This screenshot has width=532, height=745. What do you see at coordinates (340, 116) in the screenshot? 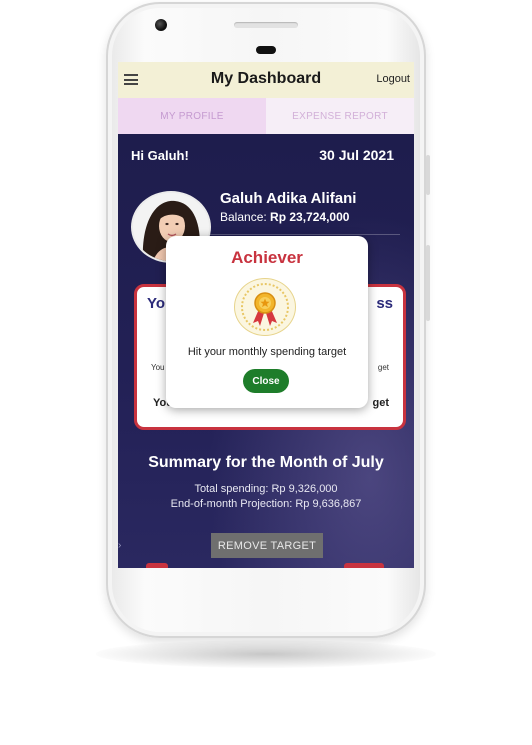
I see `tab-expense-report: EXPENSE REPORT` at bounding box center [340, 116].